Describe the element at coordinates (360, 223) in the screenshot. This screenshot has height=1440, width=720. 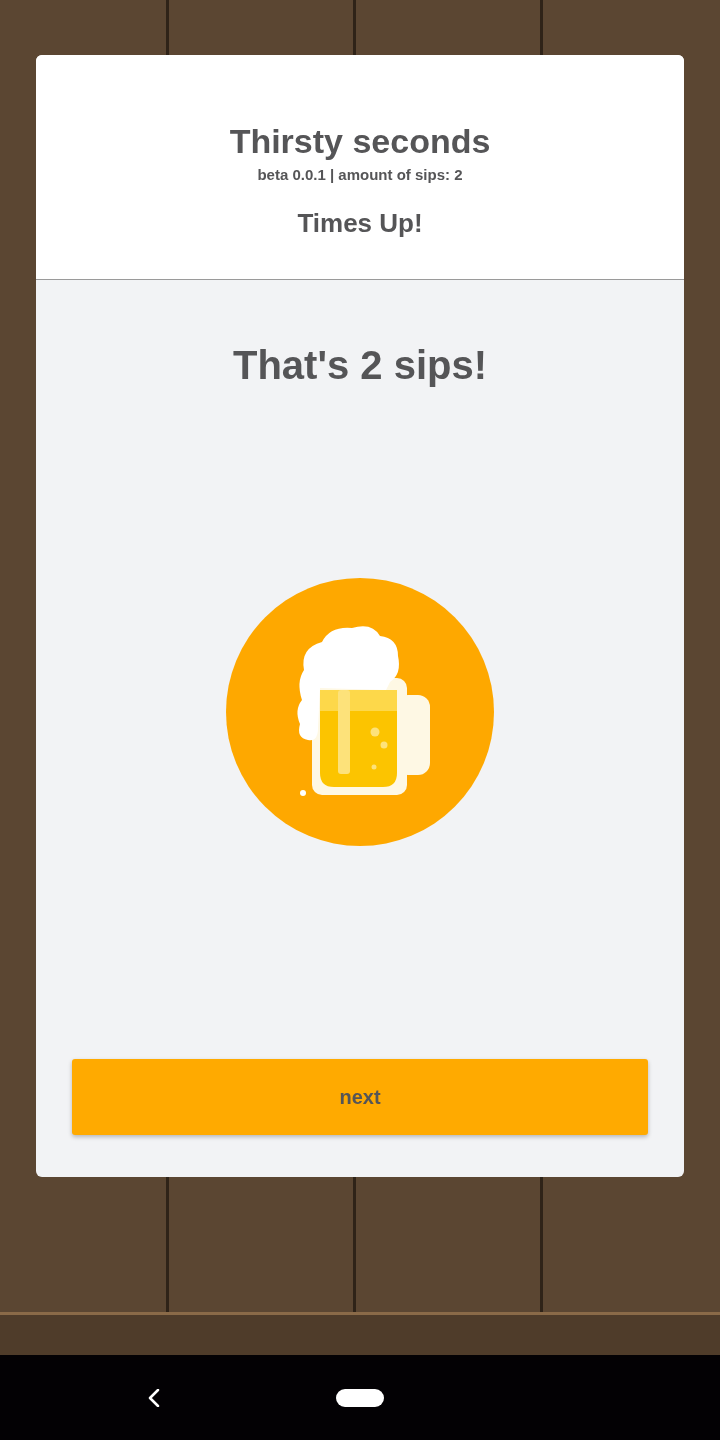
I see `status-heading: Times Up!` at that location.